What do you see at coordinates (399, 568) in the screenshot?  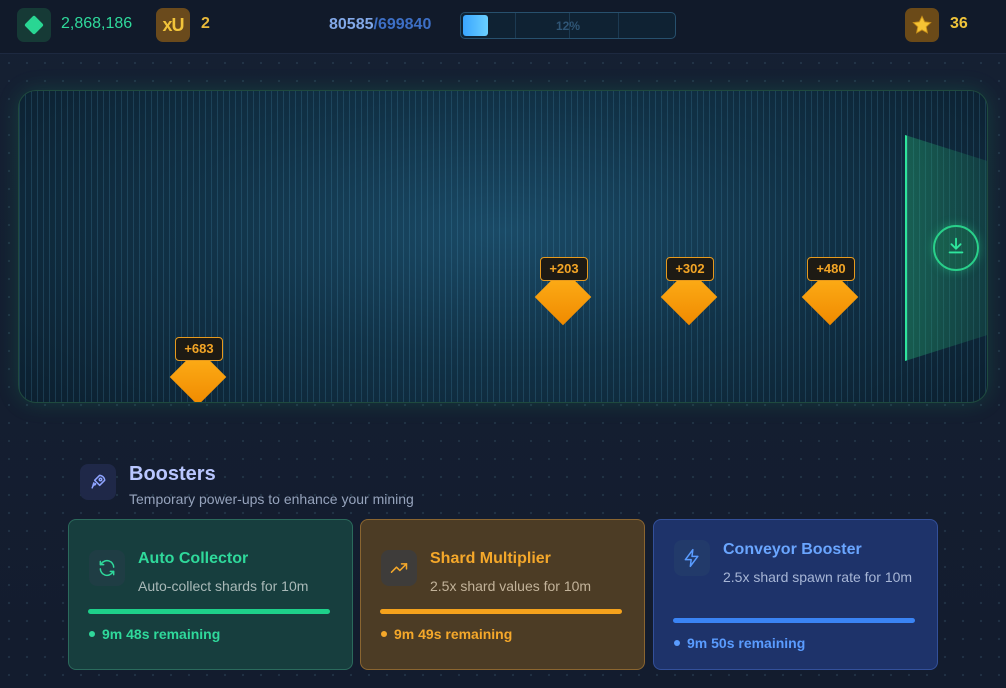 I see `trending-up-icon` at bounding box center [399, 568].